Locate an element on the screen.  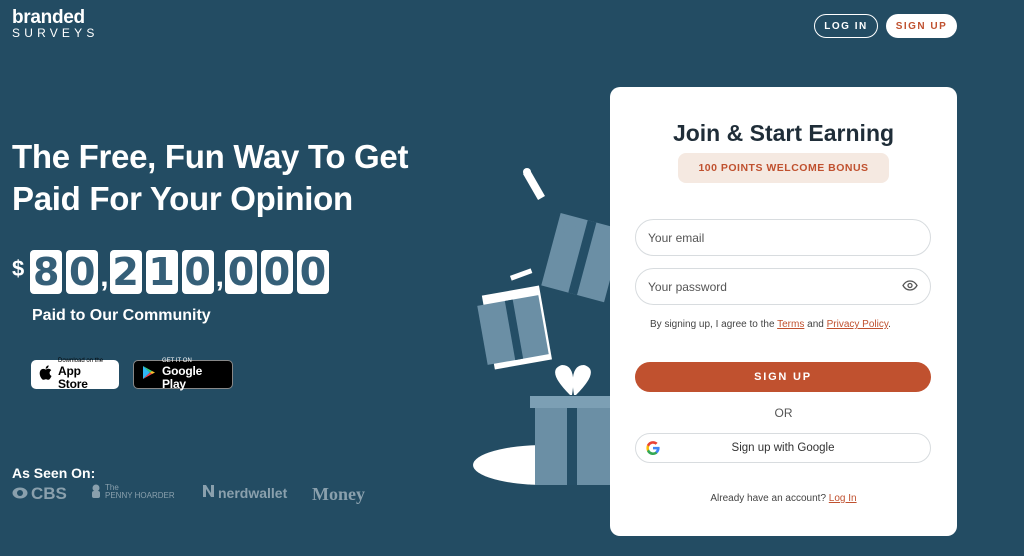
counter-digit: 2 is located at coordinates (125, 272).